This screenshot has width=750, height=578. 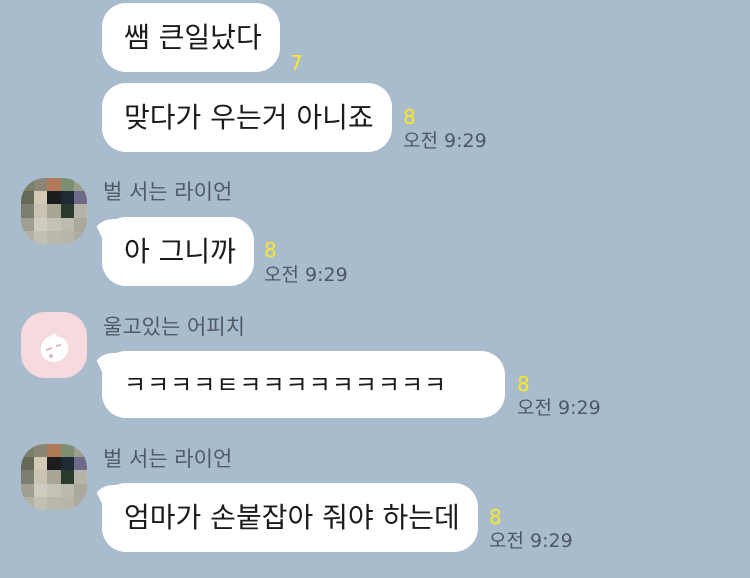 I want to click on message-text: 아 그니까, so click(x=180, y=251).